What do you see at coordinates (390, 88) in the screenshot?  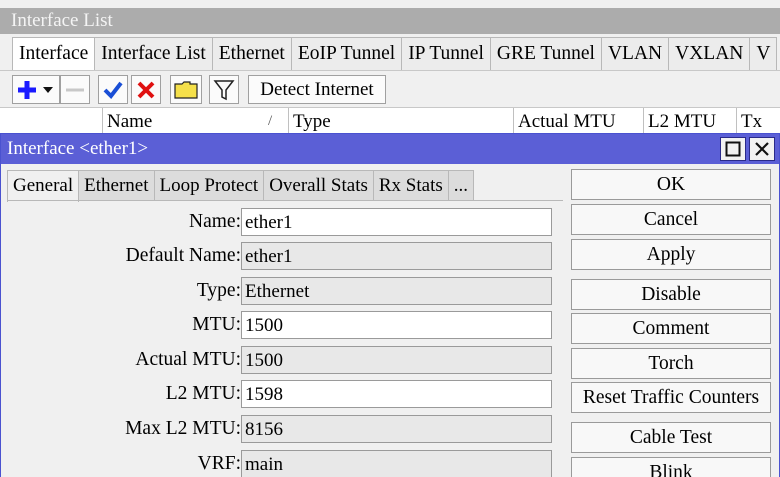 I see `interface-toolbar: Detect Internet` at bounding box center [390, 88].